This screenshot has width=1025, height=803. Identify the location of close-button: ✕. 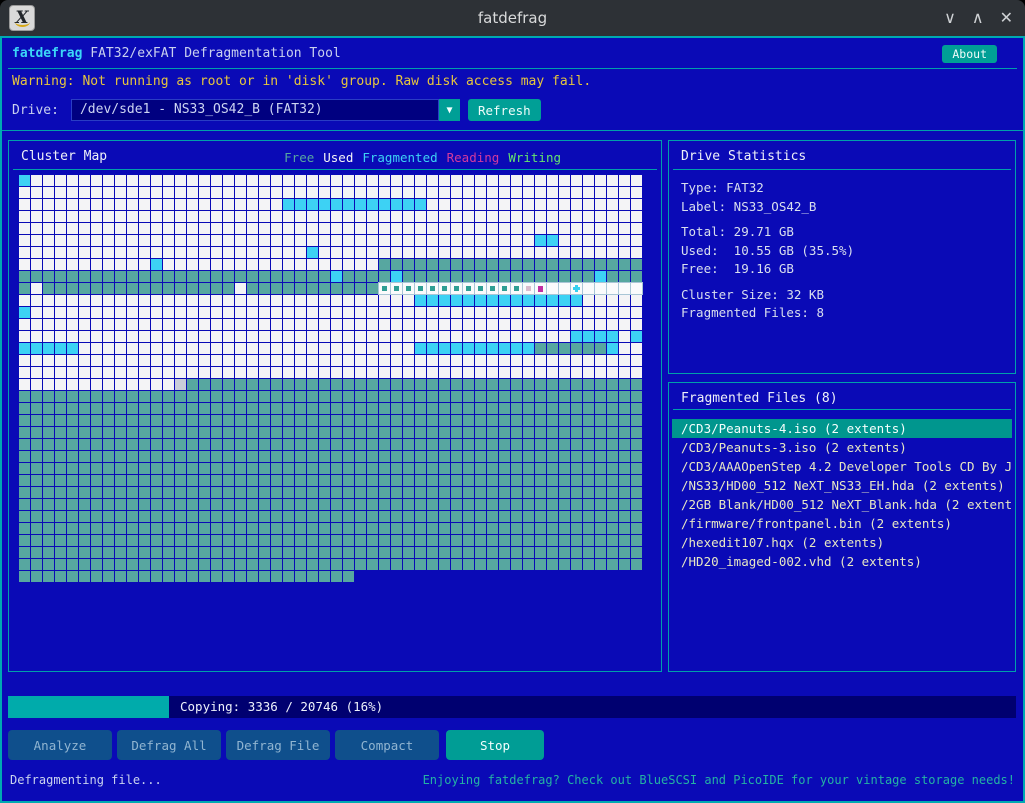
(1006, 18).